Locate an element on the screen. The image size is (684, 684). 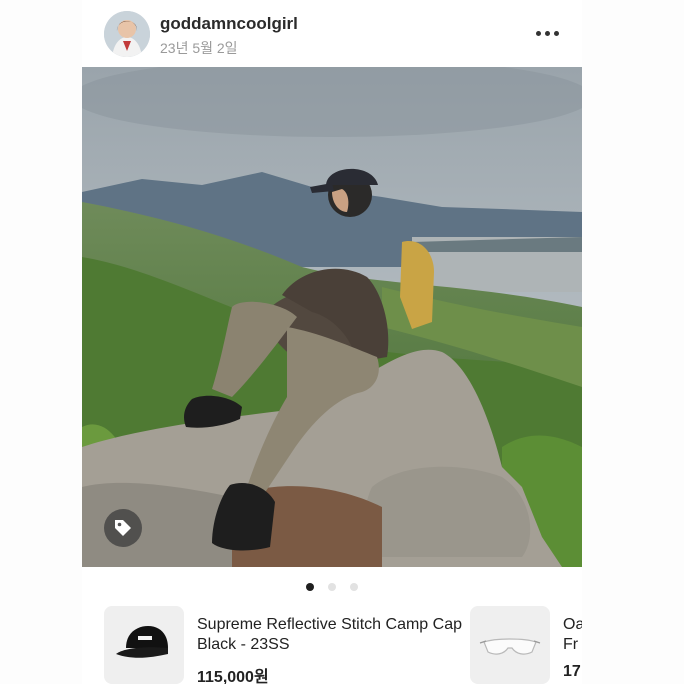
username: goddamncoolgirl is located at coordinates (229, 24).